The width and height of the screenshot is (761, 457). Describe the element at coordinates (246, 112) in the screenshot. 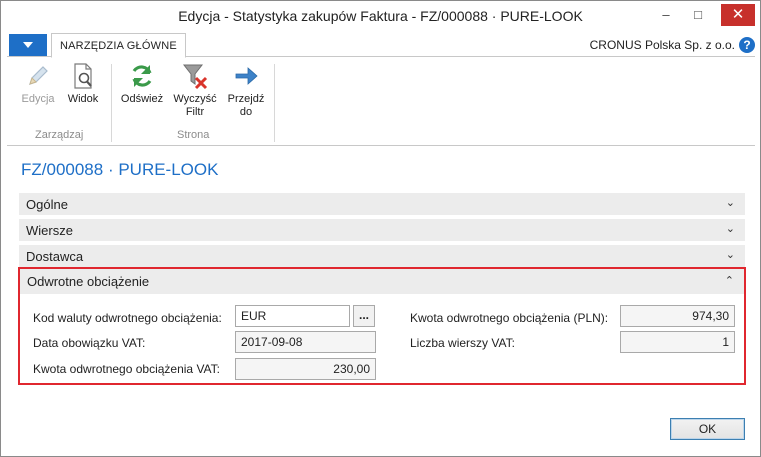

I see `go-to-label-line2: do` at that location.